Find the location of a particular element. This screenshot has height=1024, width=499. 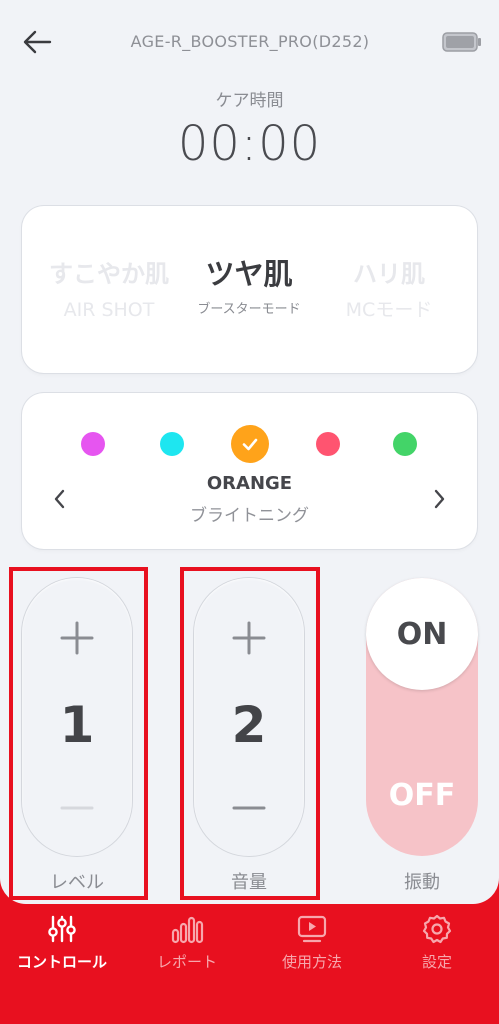

mode-option-sukoyaka: すこやか肌 AIR SHOT is located at coordinates (109, 289).